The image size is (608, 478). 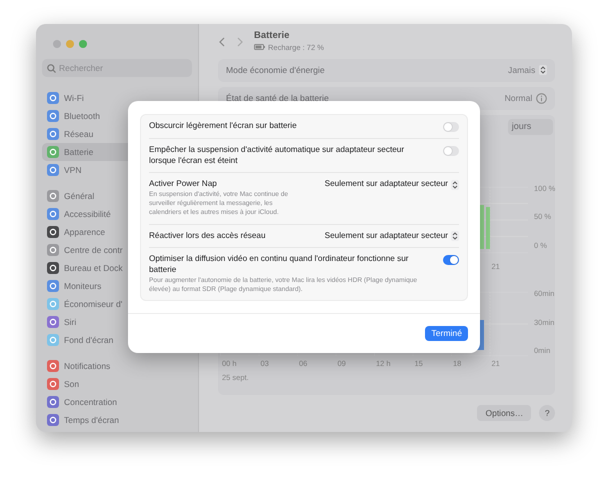 What do you see at coordinates (531, 127) in the screenshot?
I see `range-tab: jours` at bounding box center [531, 127].